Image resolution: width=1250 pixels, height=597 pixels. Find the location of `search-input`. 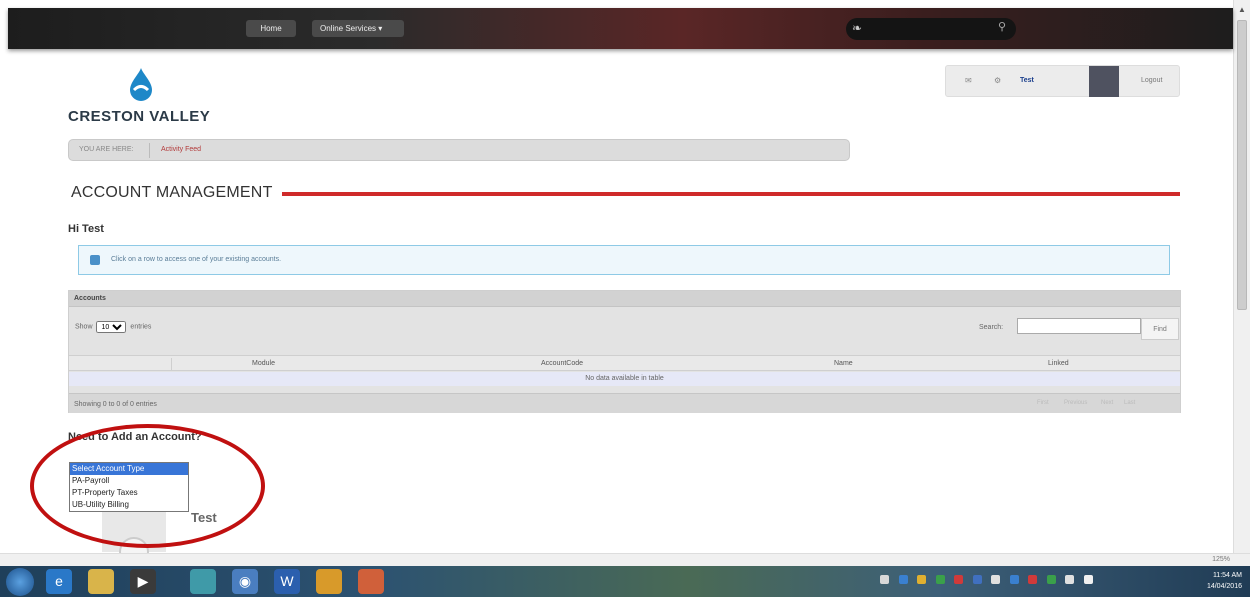

search-input is located at coordinates (1079, 326).